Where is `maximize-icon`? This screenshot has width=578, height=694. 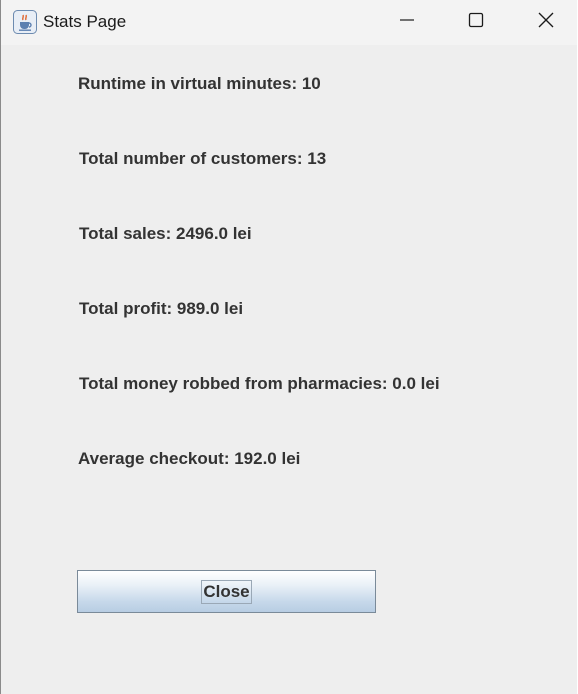
maximize-icon is located at coordinates (476, 22).